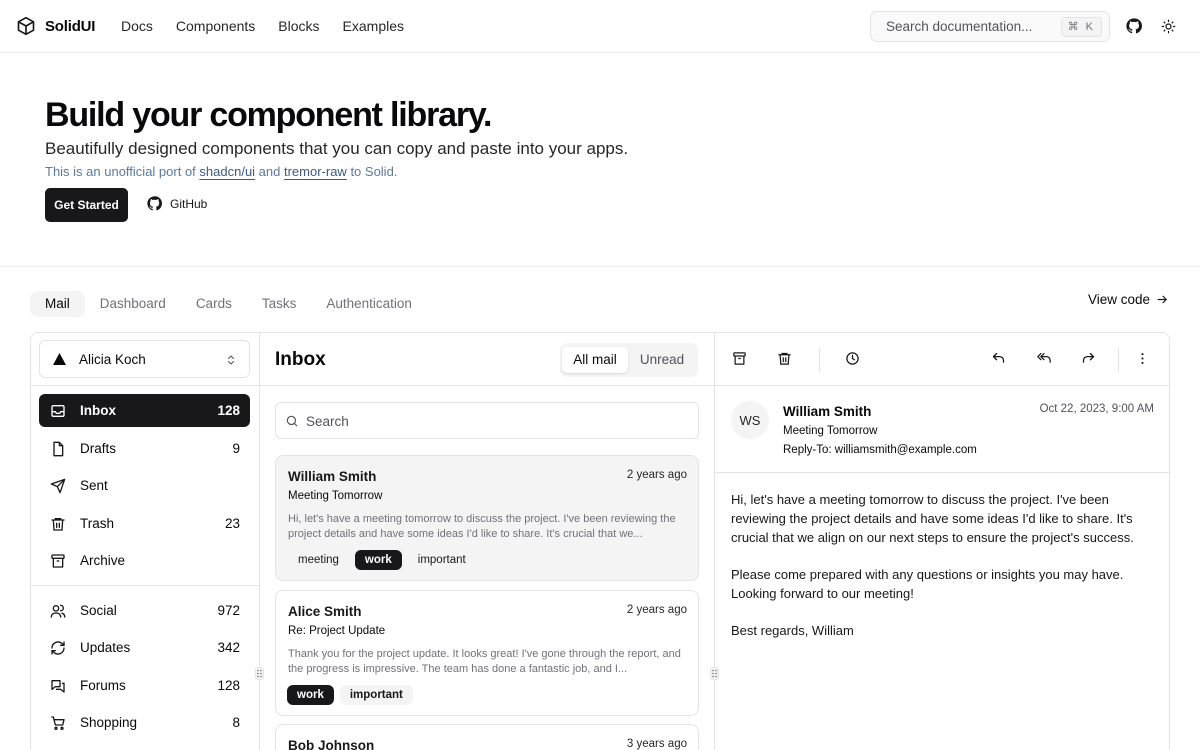 The height and width of the screenshot is (750, 1200). Describe the element at coordinates (133, 304) in the screenshot. I see `tab-dashboard: Dashboard` at that location.